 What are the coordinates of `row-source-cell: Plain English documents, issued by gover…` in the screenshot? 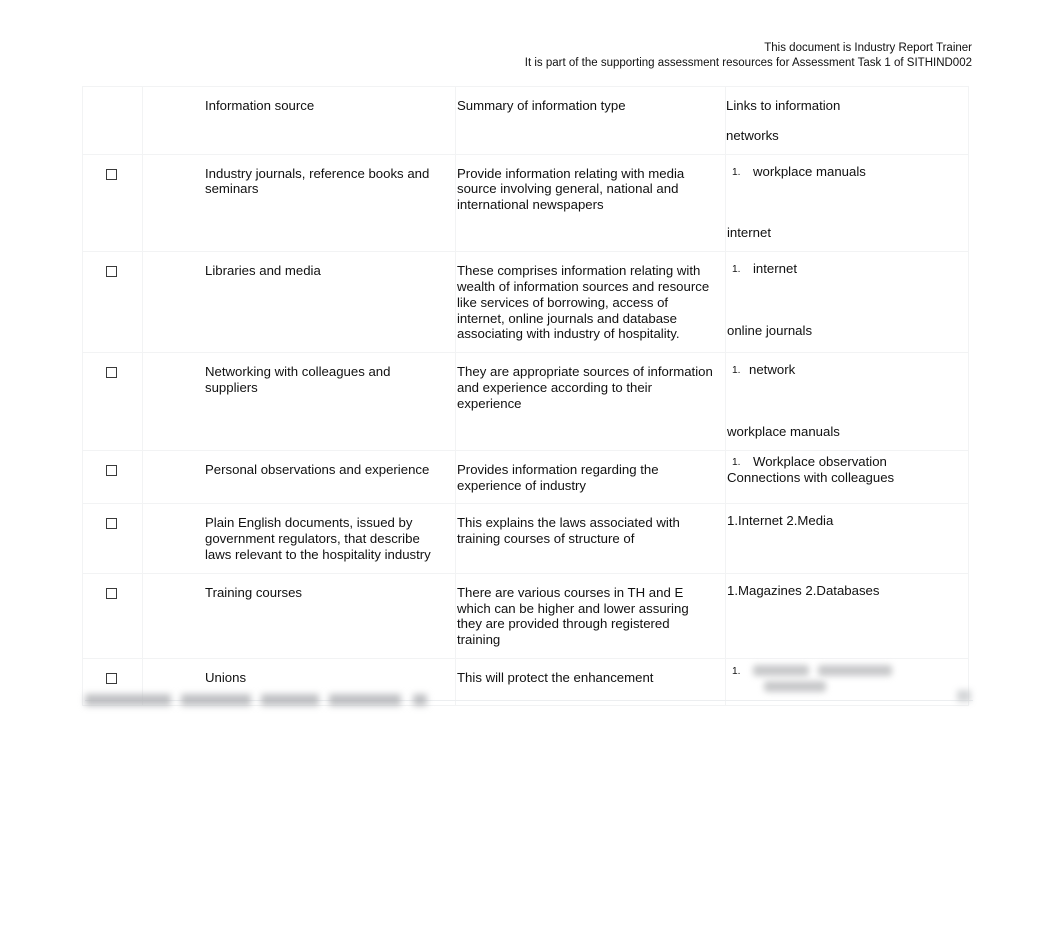 It's located at (299, 538).